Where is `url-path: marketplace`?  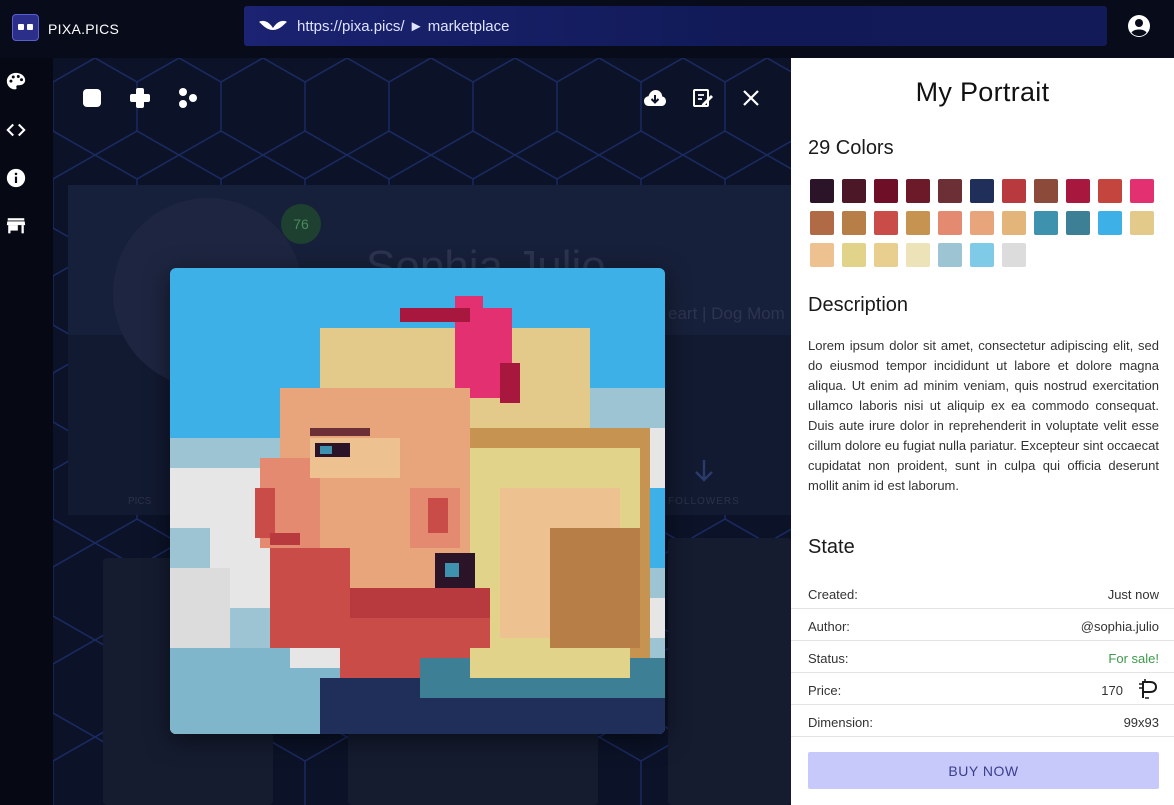
url-path: marketplace is located at coordinates (468, 26).